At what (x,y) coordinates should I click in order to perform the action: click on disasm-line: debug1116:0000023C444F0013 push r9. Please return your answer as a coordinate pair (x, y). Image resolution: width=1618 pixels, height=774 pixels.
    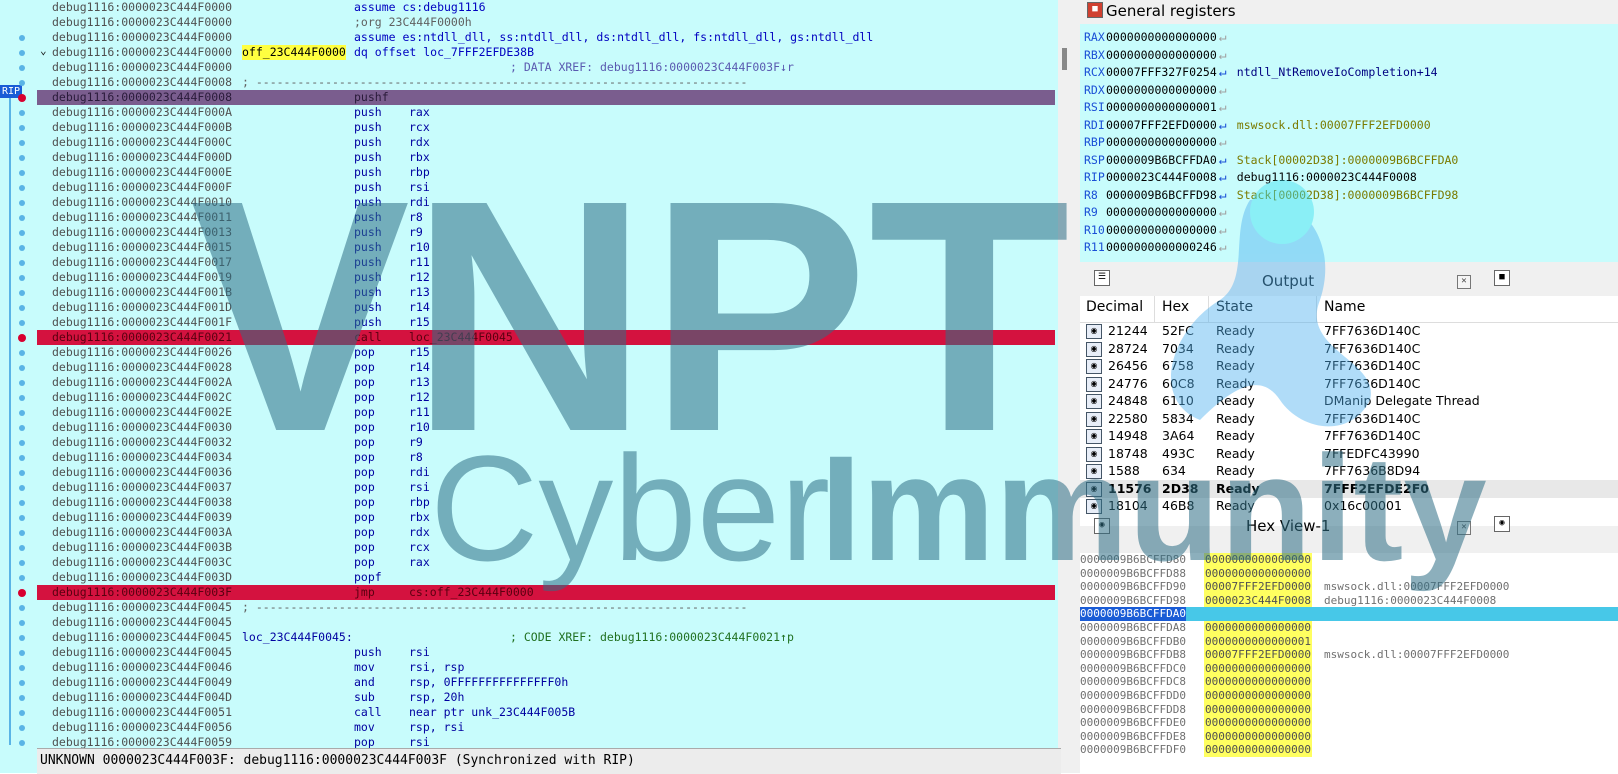
    Looking at the image, I should click on (546, 232).